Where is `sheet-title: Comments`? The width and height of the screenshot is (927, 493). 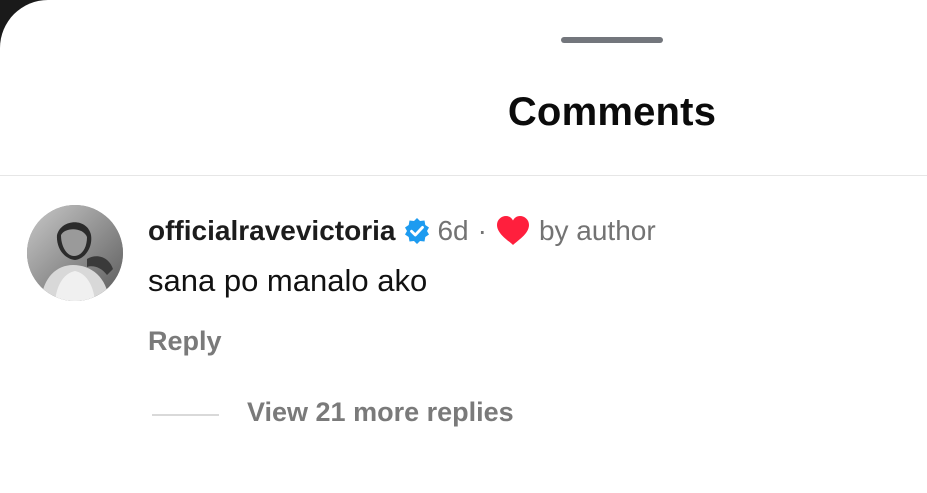
sheet-title: Comments is located at coordinates (612, 112).